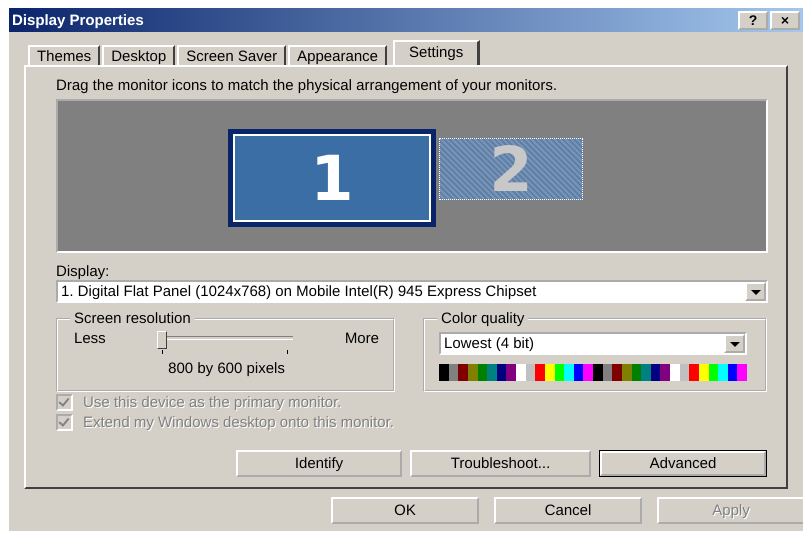  What do you see at coordinates (436, 52) in the screenshot?
I see `tab: Settings` at bounding box center [436, 52].